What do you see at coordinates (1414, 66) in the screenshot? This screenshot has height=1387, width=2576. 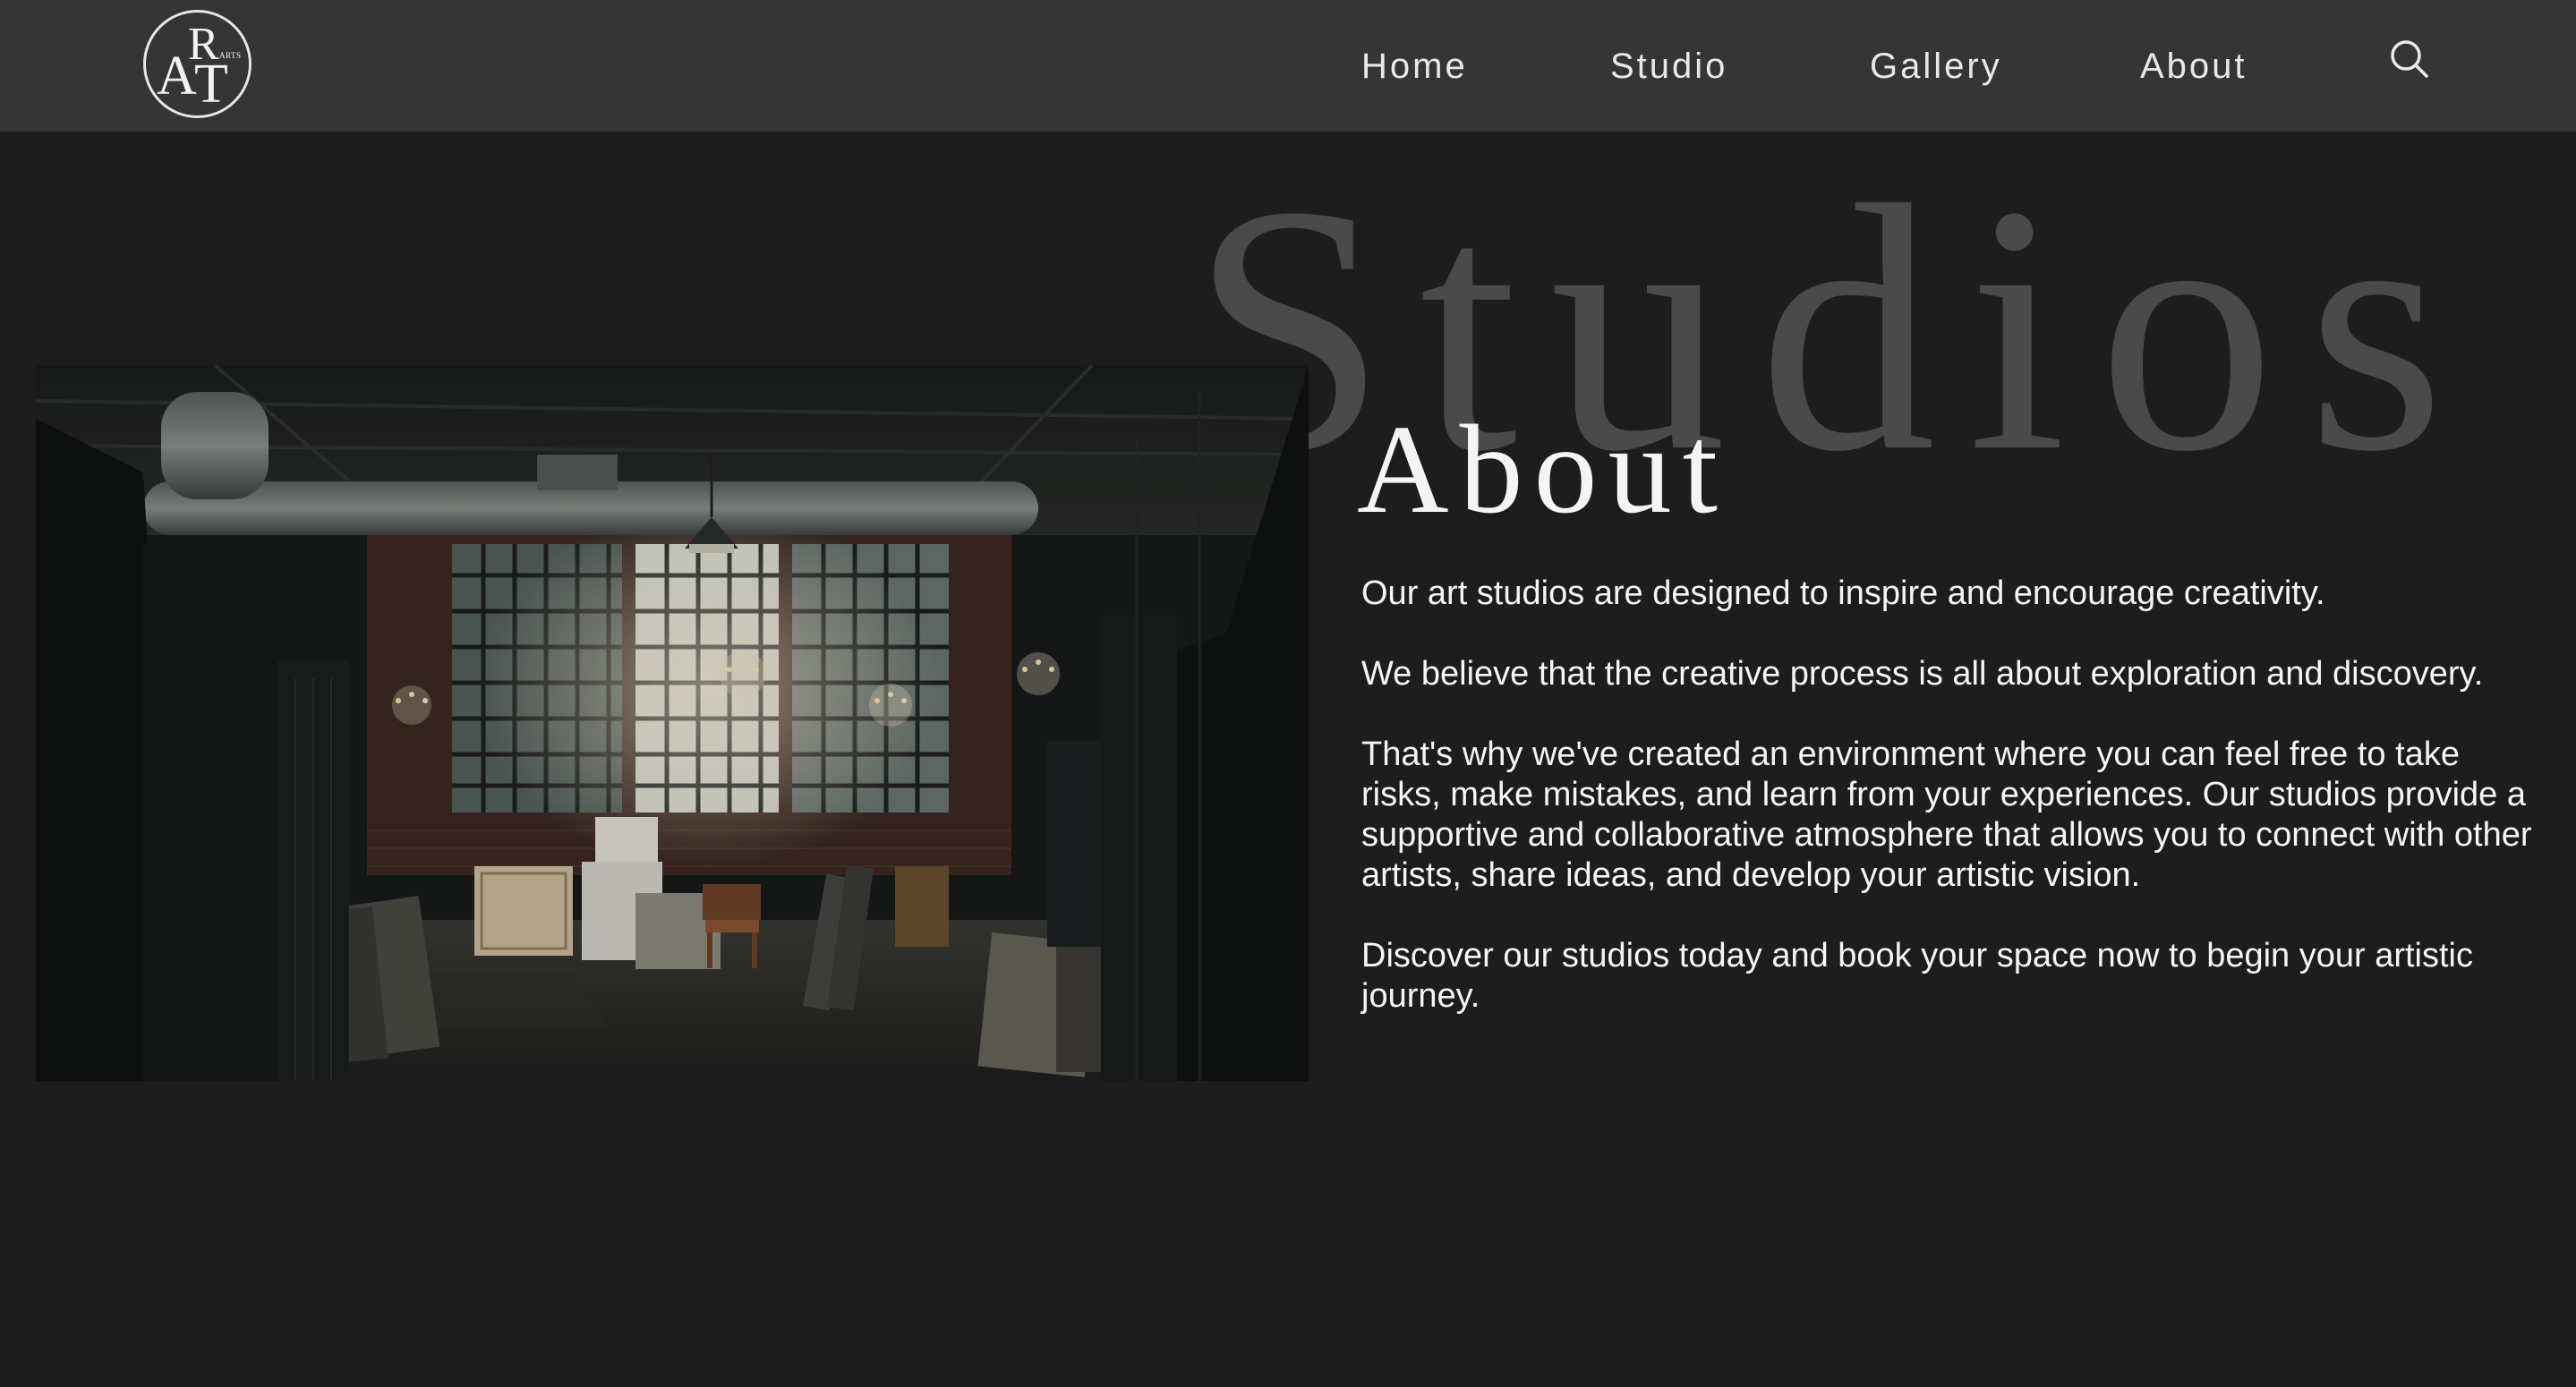 I see `nav-home: Home` at bounding box center [1414, 66].